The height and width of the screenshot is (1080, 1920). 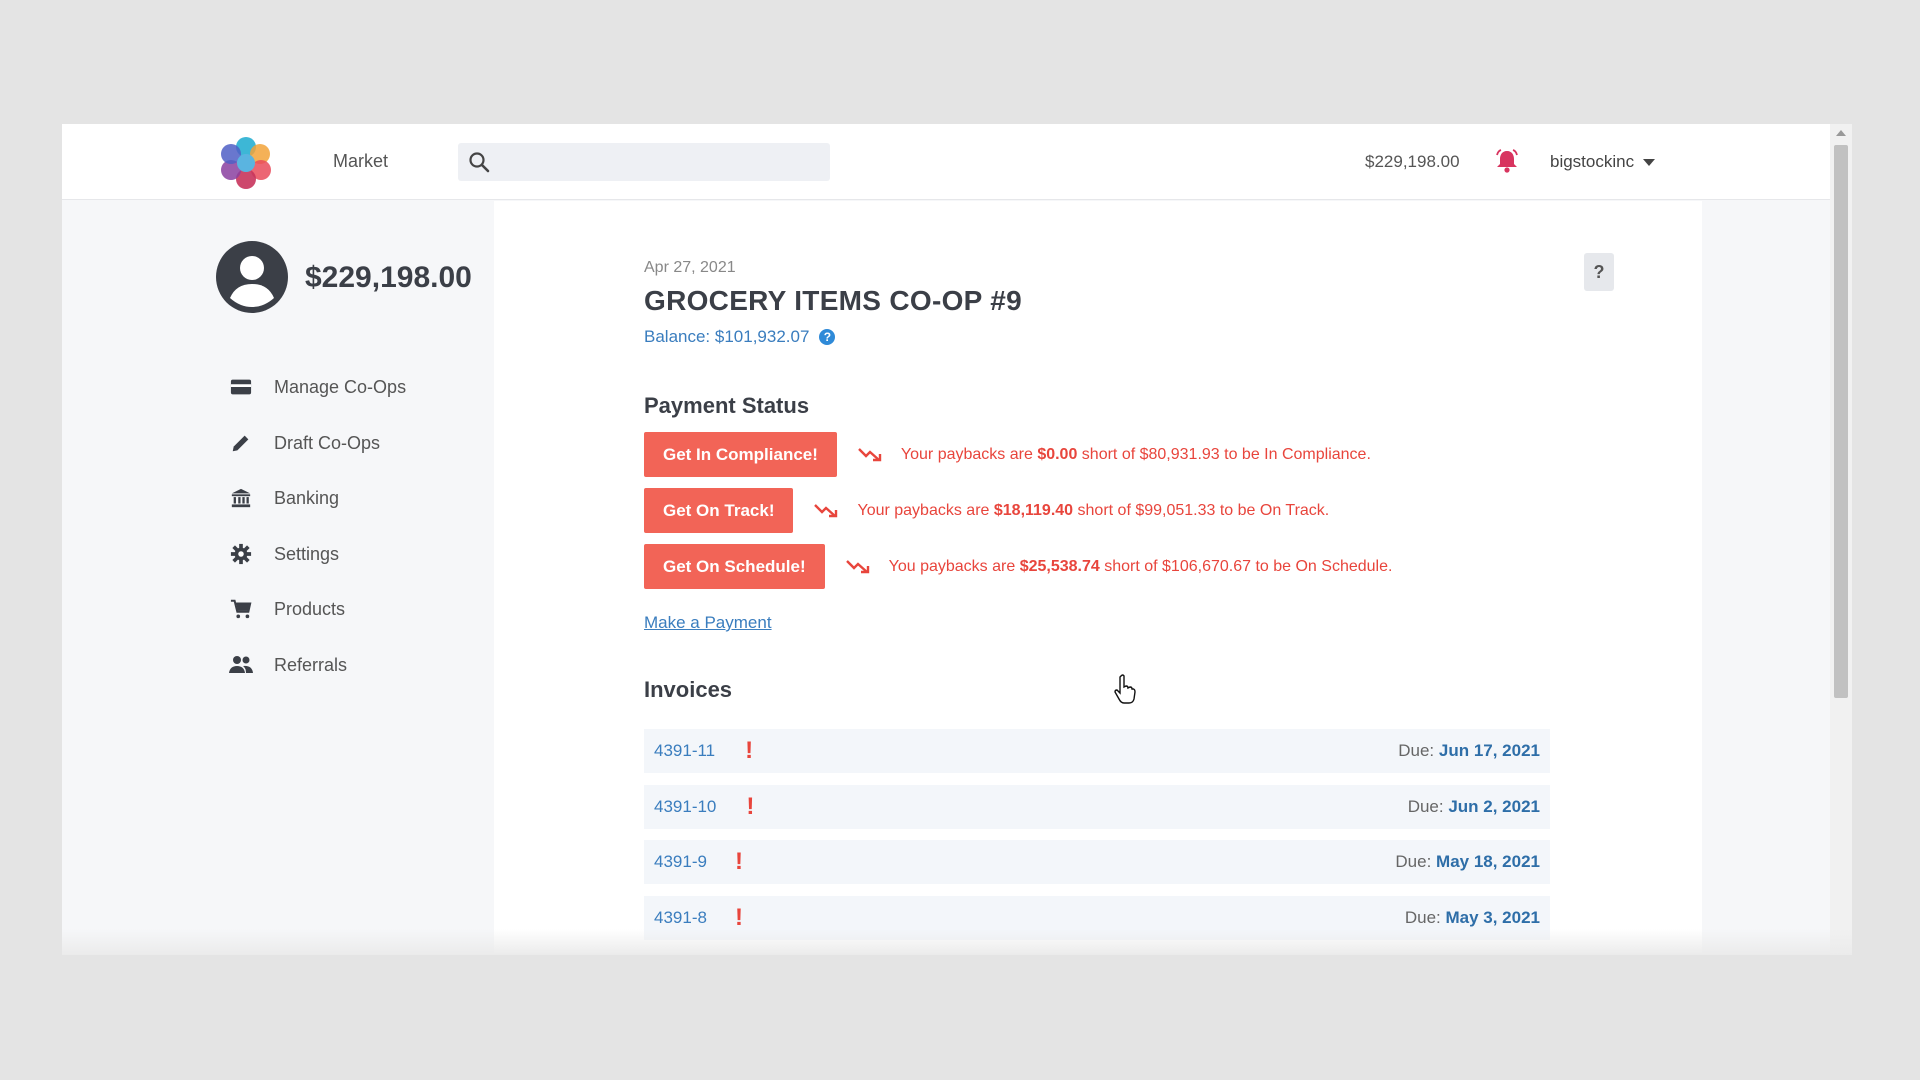 What do you see at coordinates (327, 442) in the screenshot?
I see `sidebar-item-label: Draft Co-Ops` at bounding box center [327, 442].